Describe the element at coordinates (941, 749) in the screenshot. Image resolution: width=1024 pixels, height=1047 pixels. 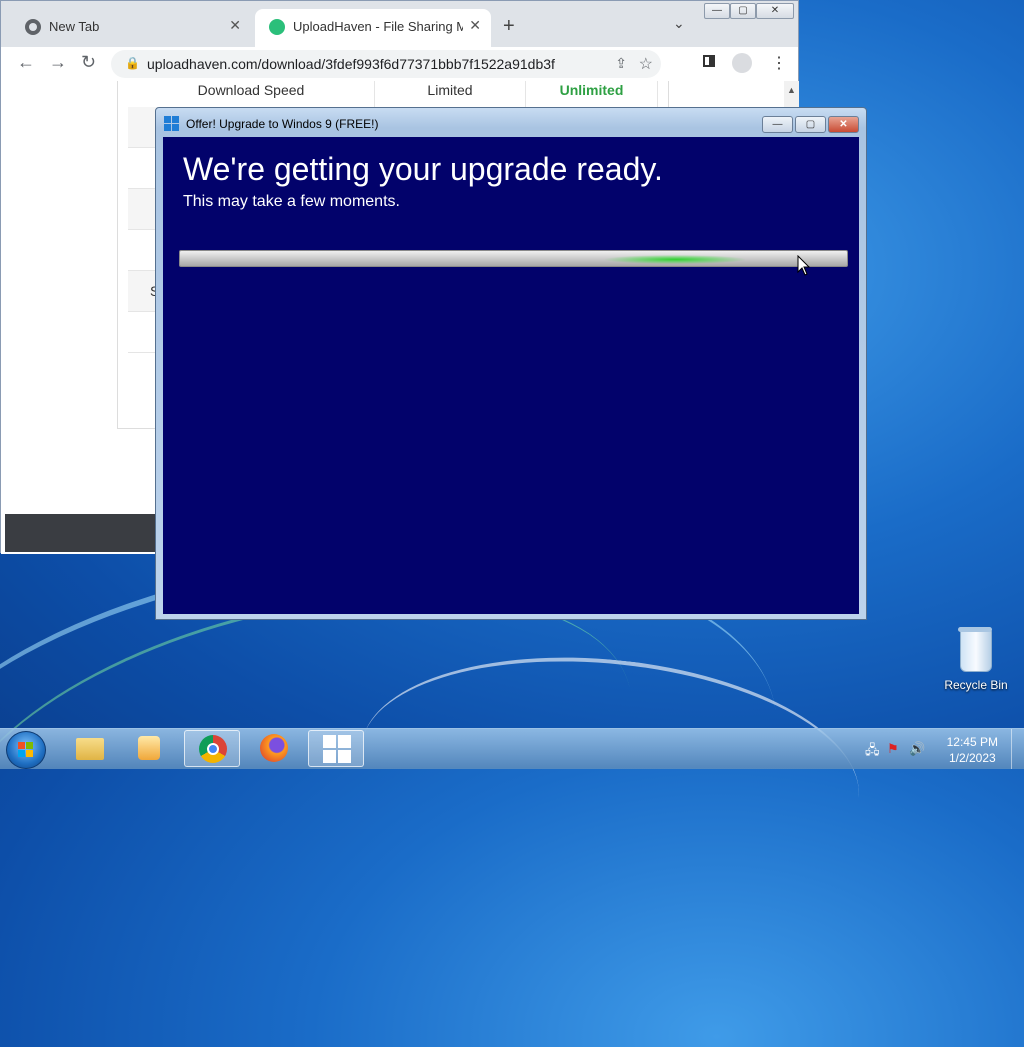
I see `system-tray: 🖧 ⚑ 🔊 12:45 PM 1/2/2023` at that location.